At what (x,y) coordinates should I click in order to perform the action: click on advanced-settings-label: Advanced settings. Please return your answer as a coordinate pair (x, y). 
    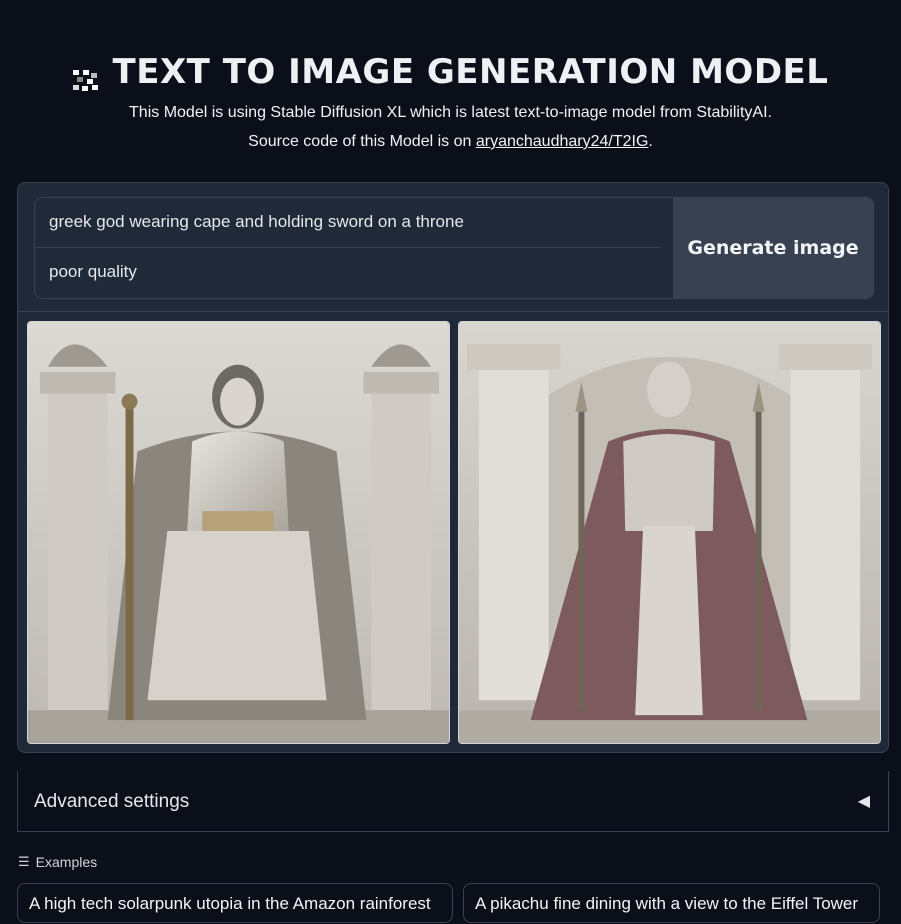
    Looking at the image, I should click on (112, 801).